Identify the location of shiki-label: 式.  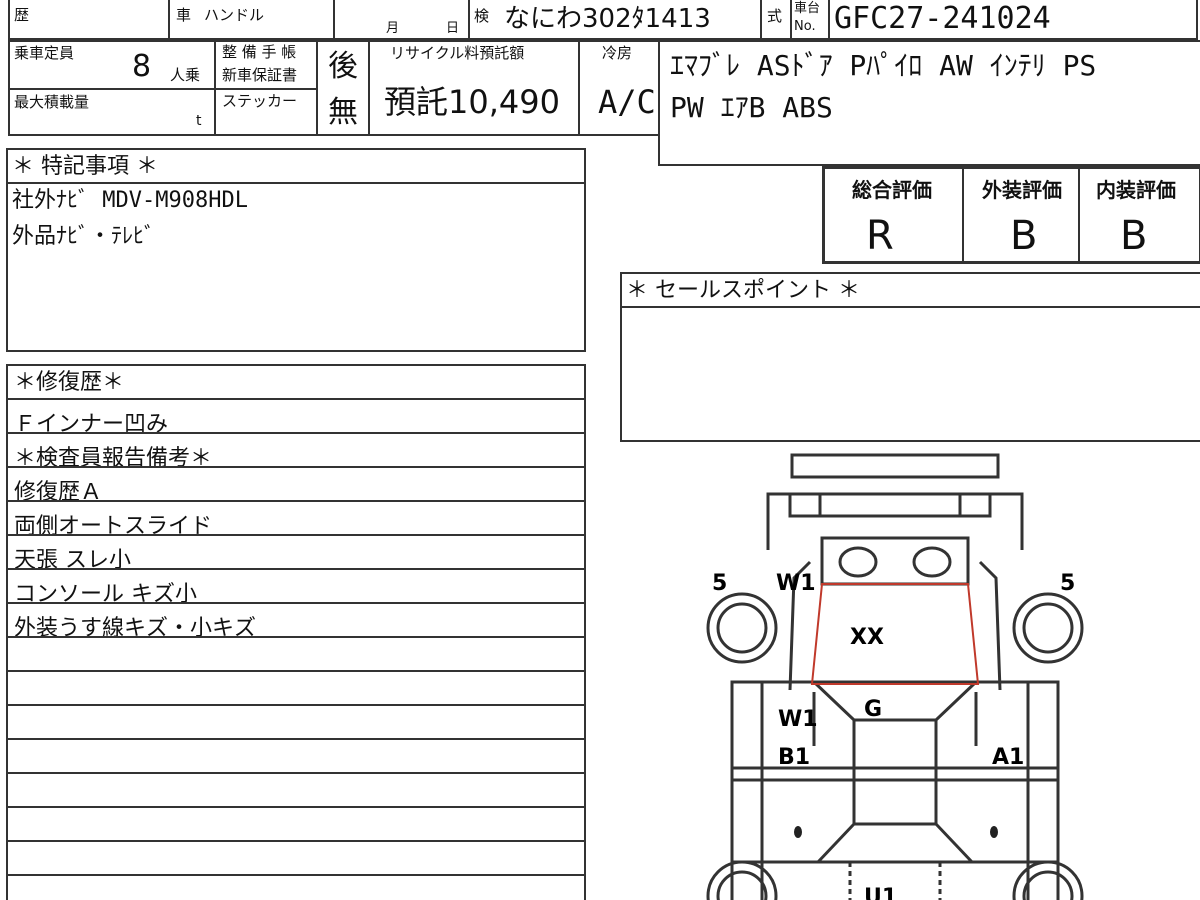
(775, 16).